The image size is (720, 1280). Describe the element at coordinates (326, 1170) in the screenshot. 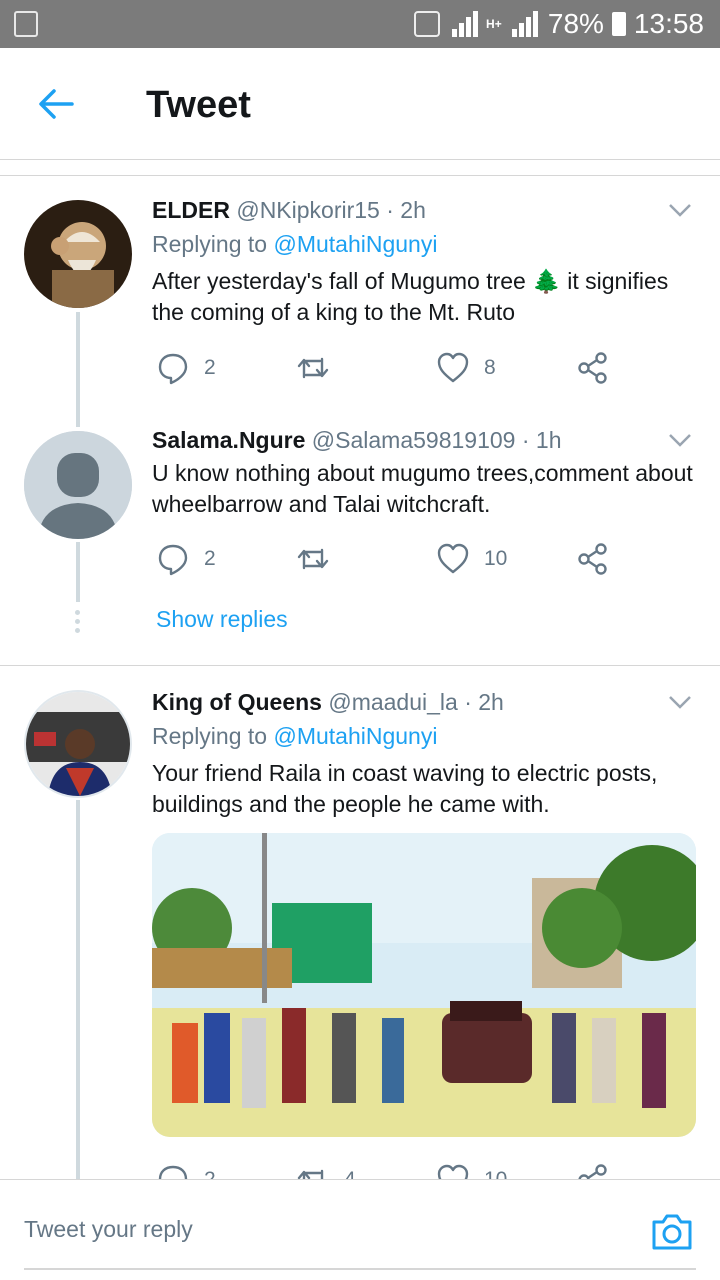

I see `retweet-button: 4` at that location.